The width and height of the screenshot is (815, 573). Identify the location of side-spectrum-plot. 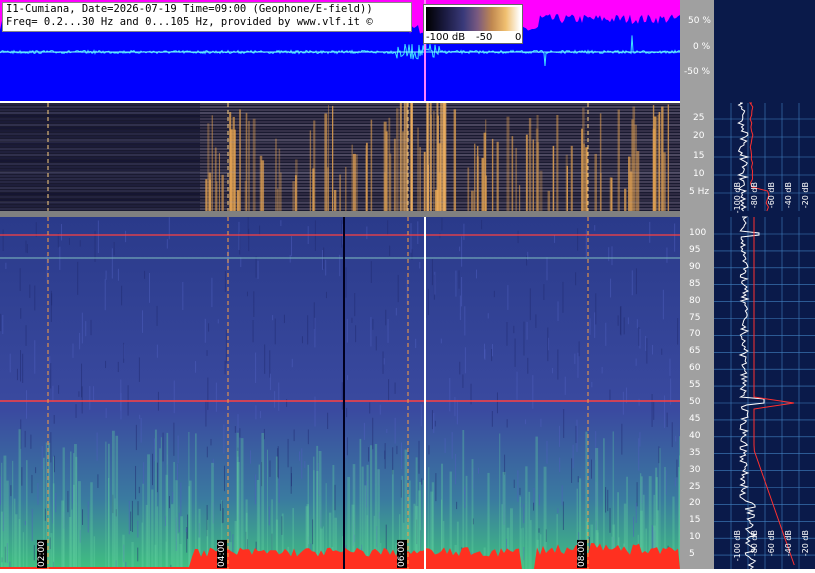
(764, 284).